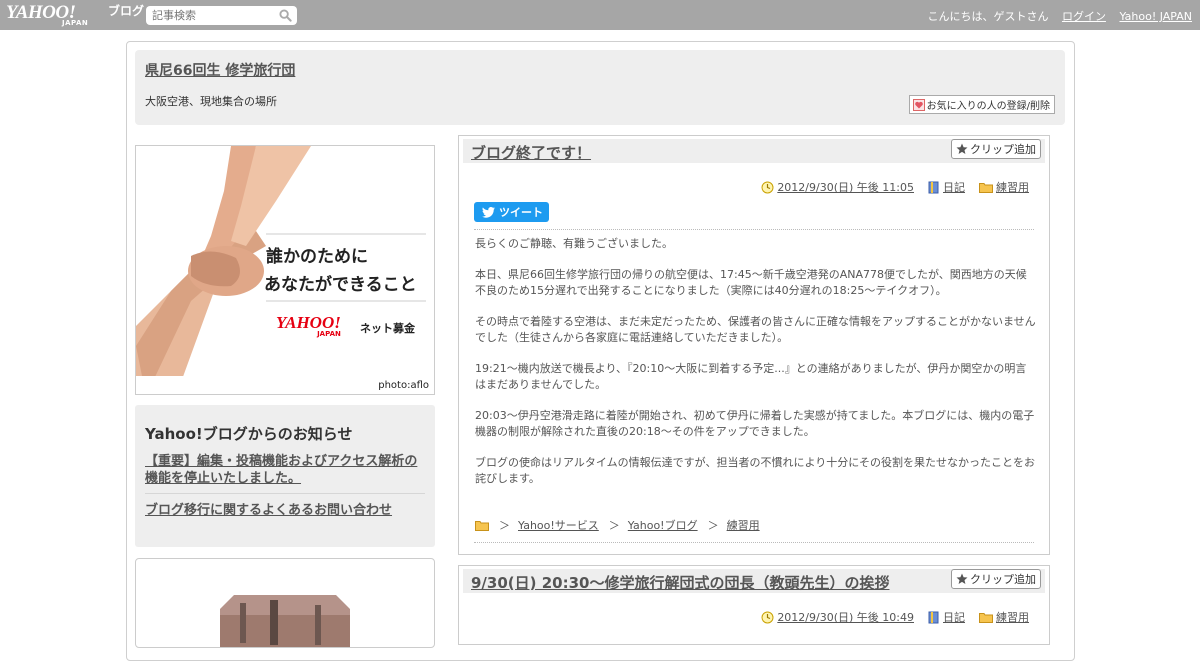 This screenshot has height=661, width=1200. Describe the element at coordinates (75, 23) in the screenshot. I see `logo-japan: JAPAN` at that location.